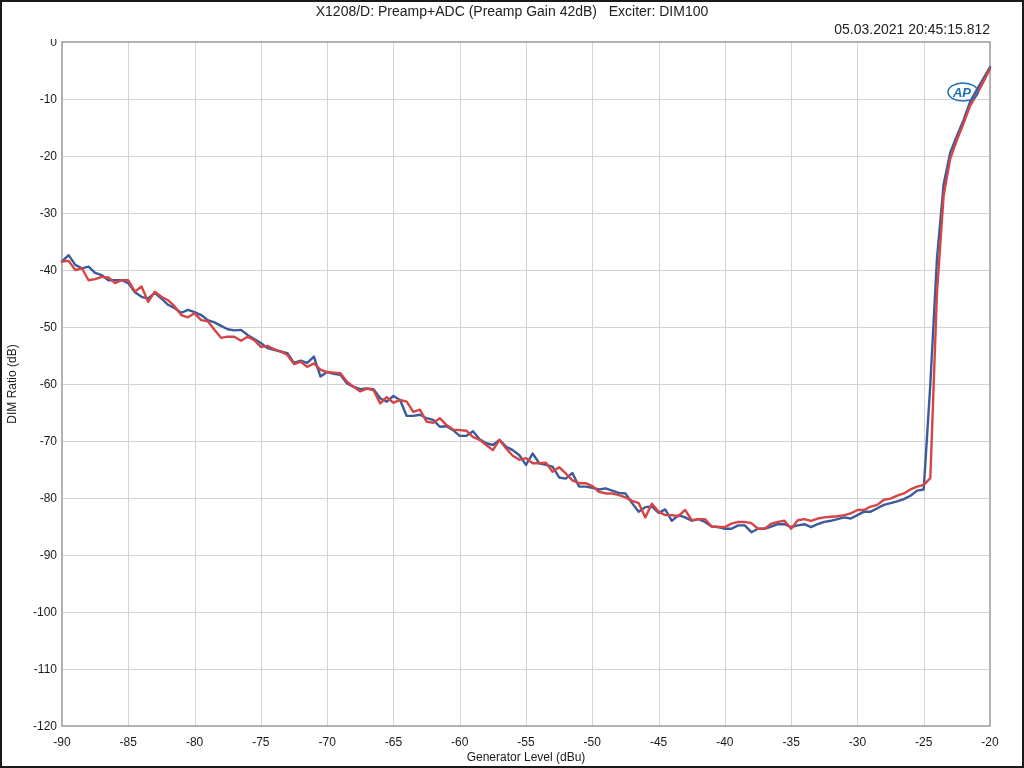 This screenshot has width=1024, height=768. I want to click on x-tick-label: -90, so click(62, 742).